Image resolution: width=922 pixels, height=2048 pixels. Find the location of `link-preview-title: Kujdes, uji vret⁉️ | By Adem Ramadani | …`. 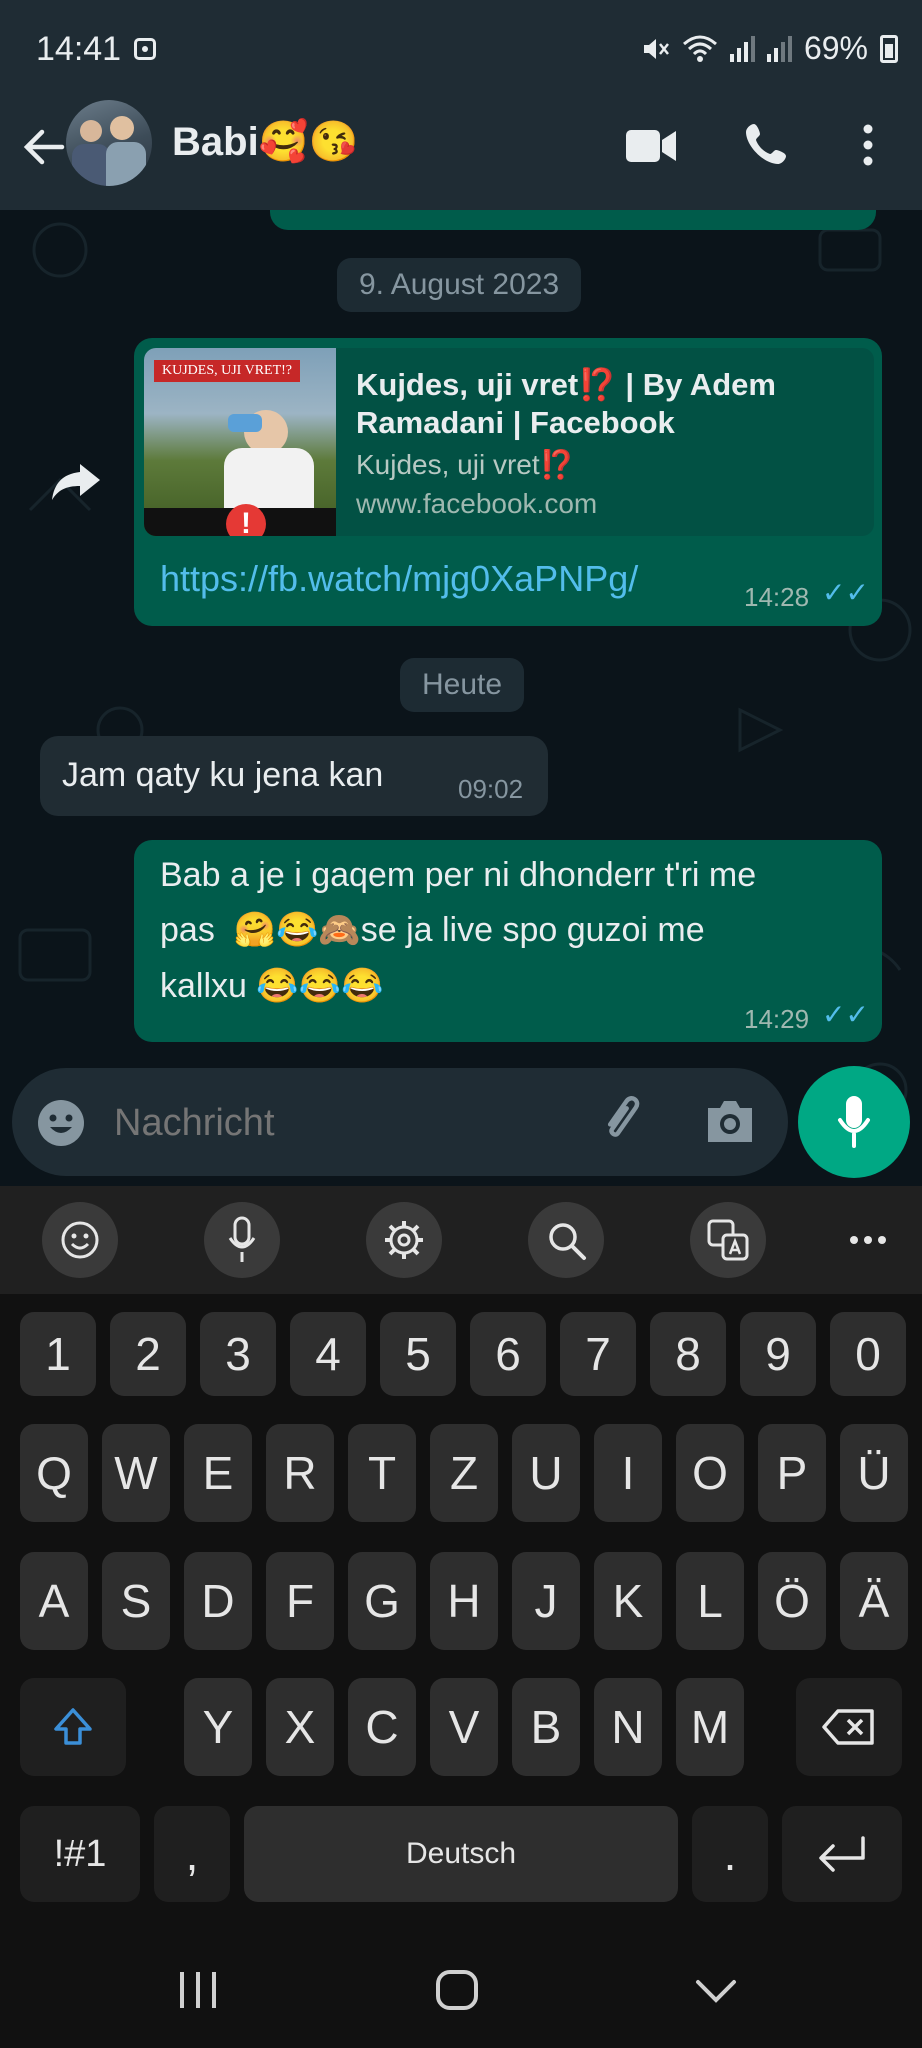

link-preview-title: Kujdes, uji vret⁉️ | By Adem Ramadani | … is located at coordinates (566, 403).